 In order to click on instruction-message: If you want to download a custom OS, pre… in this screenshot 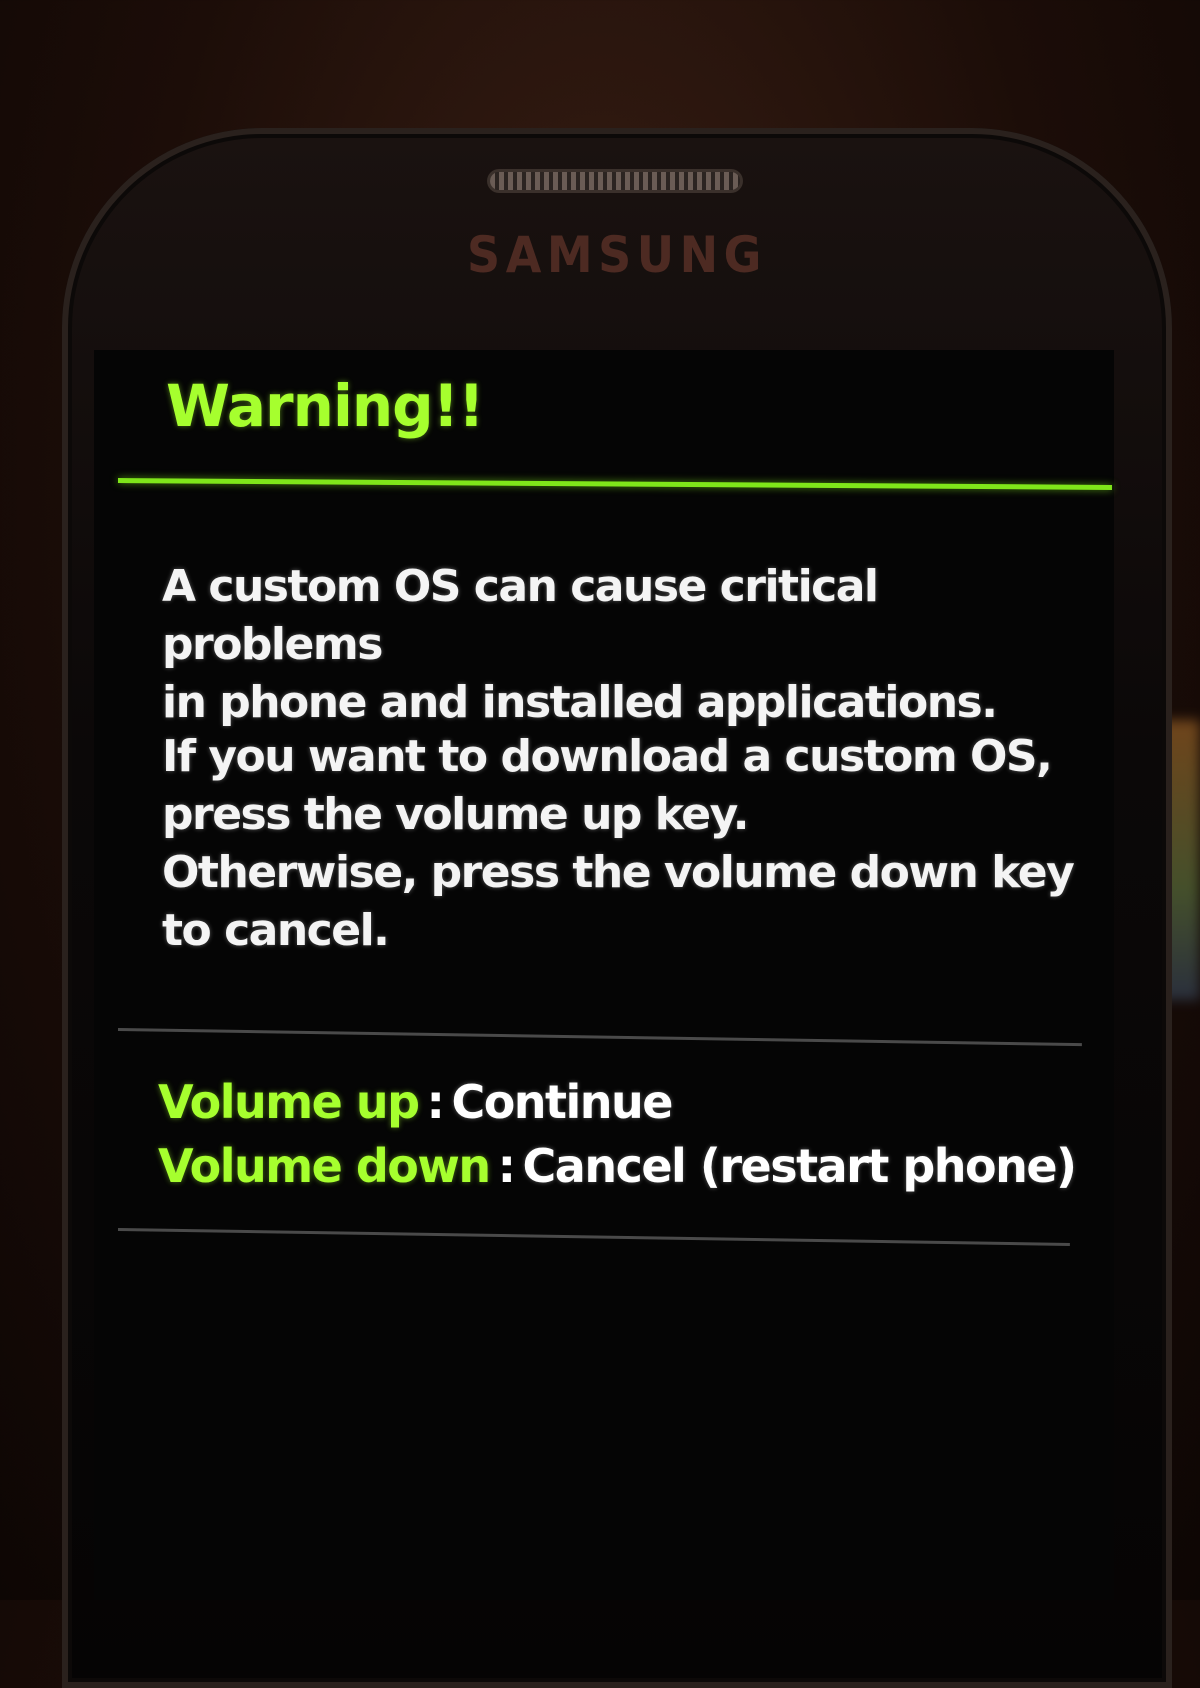, I will do `click(618, 843)`.